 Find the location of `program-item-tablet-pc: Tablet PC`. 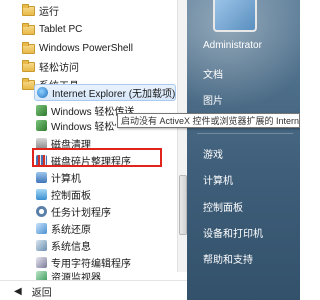

program-item-tablet-pc: Tablet PC is located at coordinates (104, 29).